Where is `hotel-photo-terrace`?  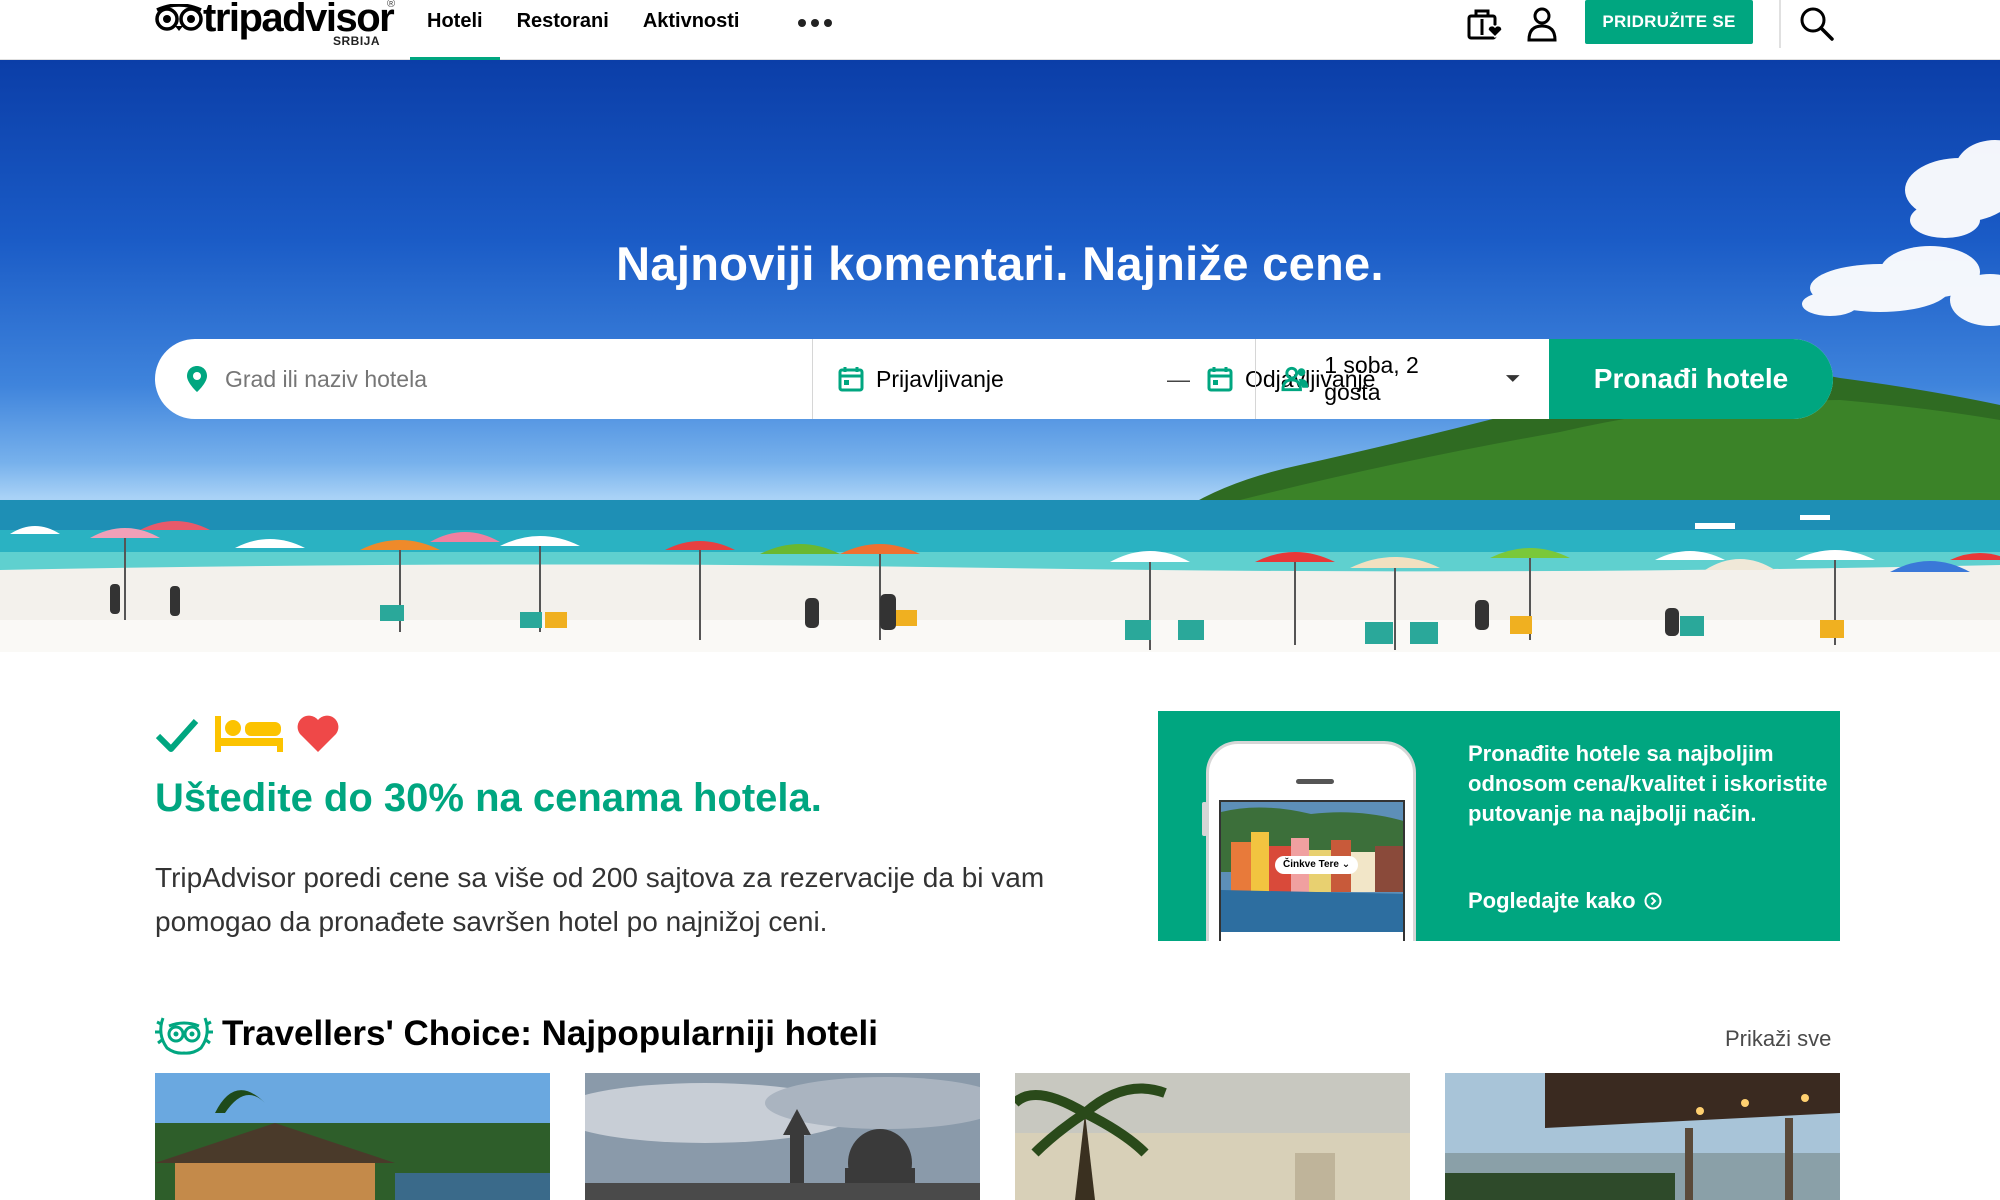
hotel-photo-terrace is located at coordinates (1642, 1136).